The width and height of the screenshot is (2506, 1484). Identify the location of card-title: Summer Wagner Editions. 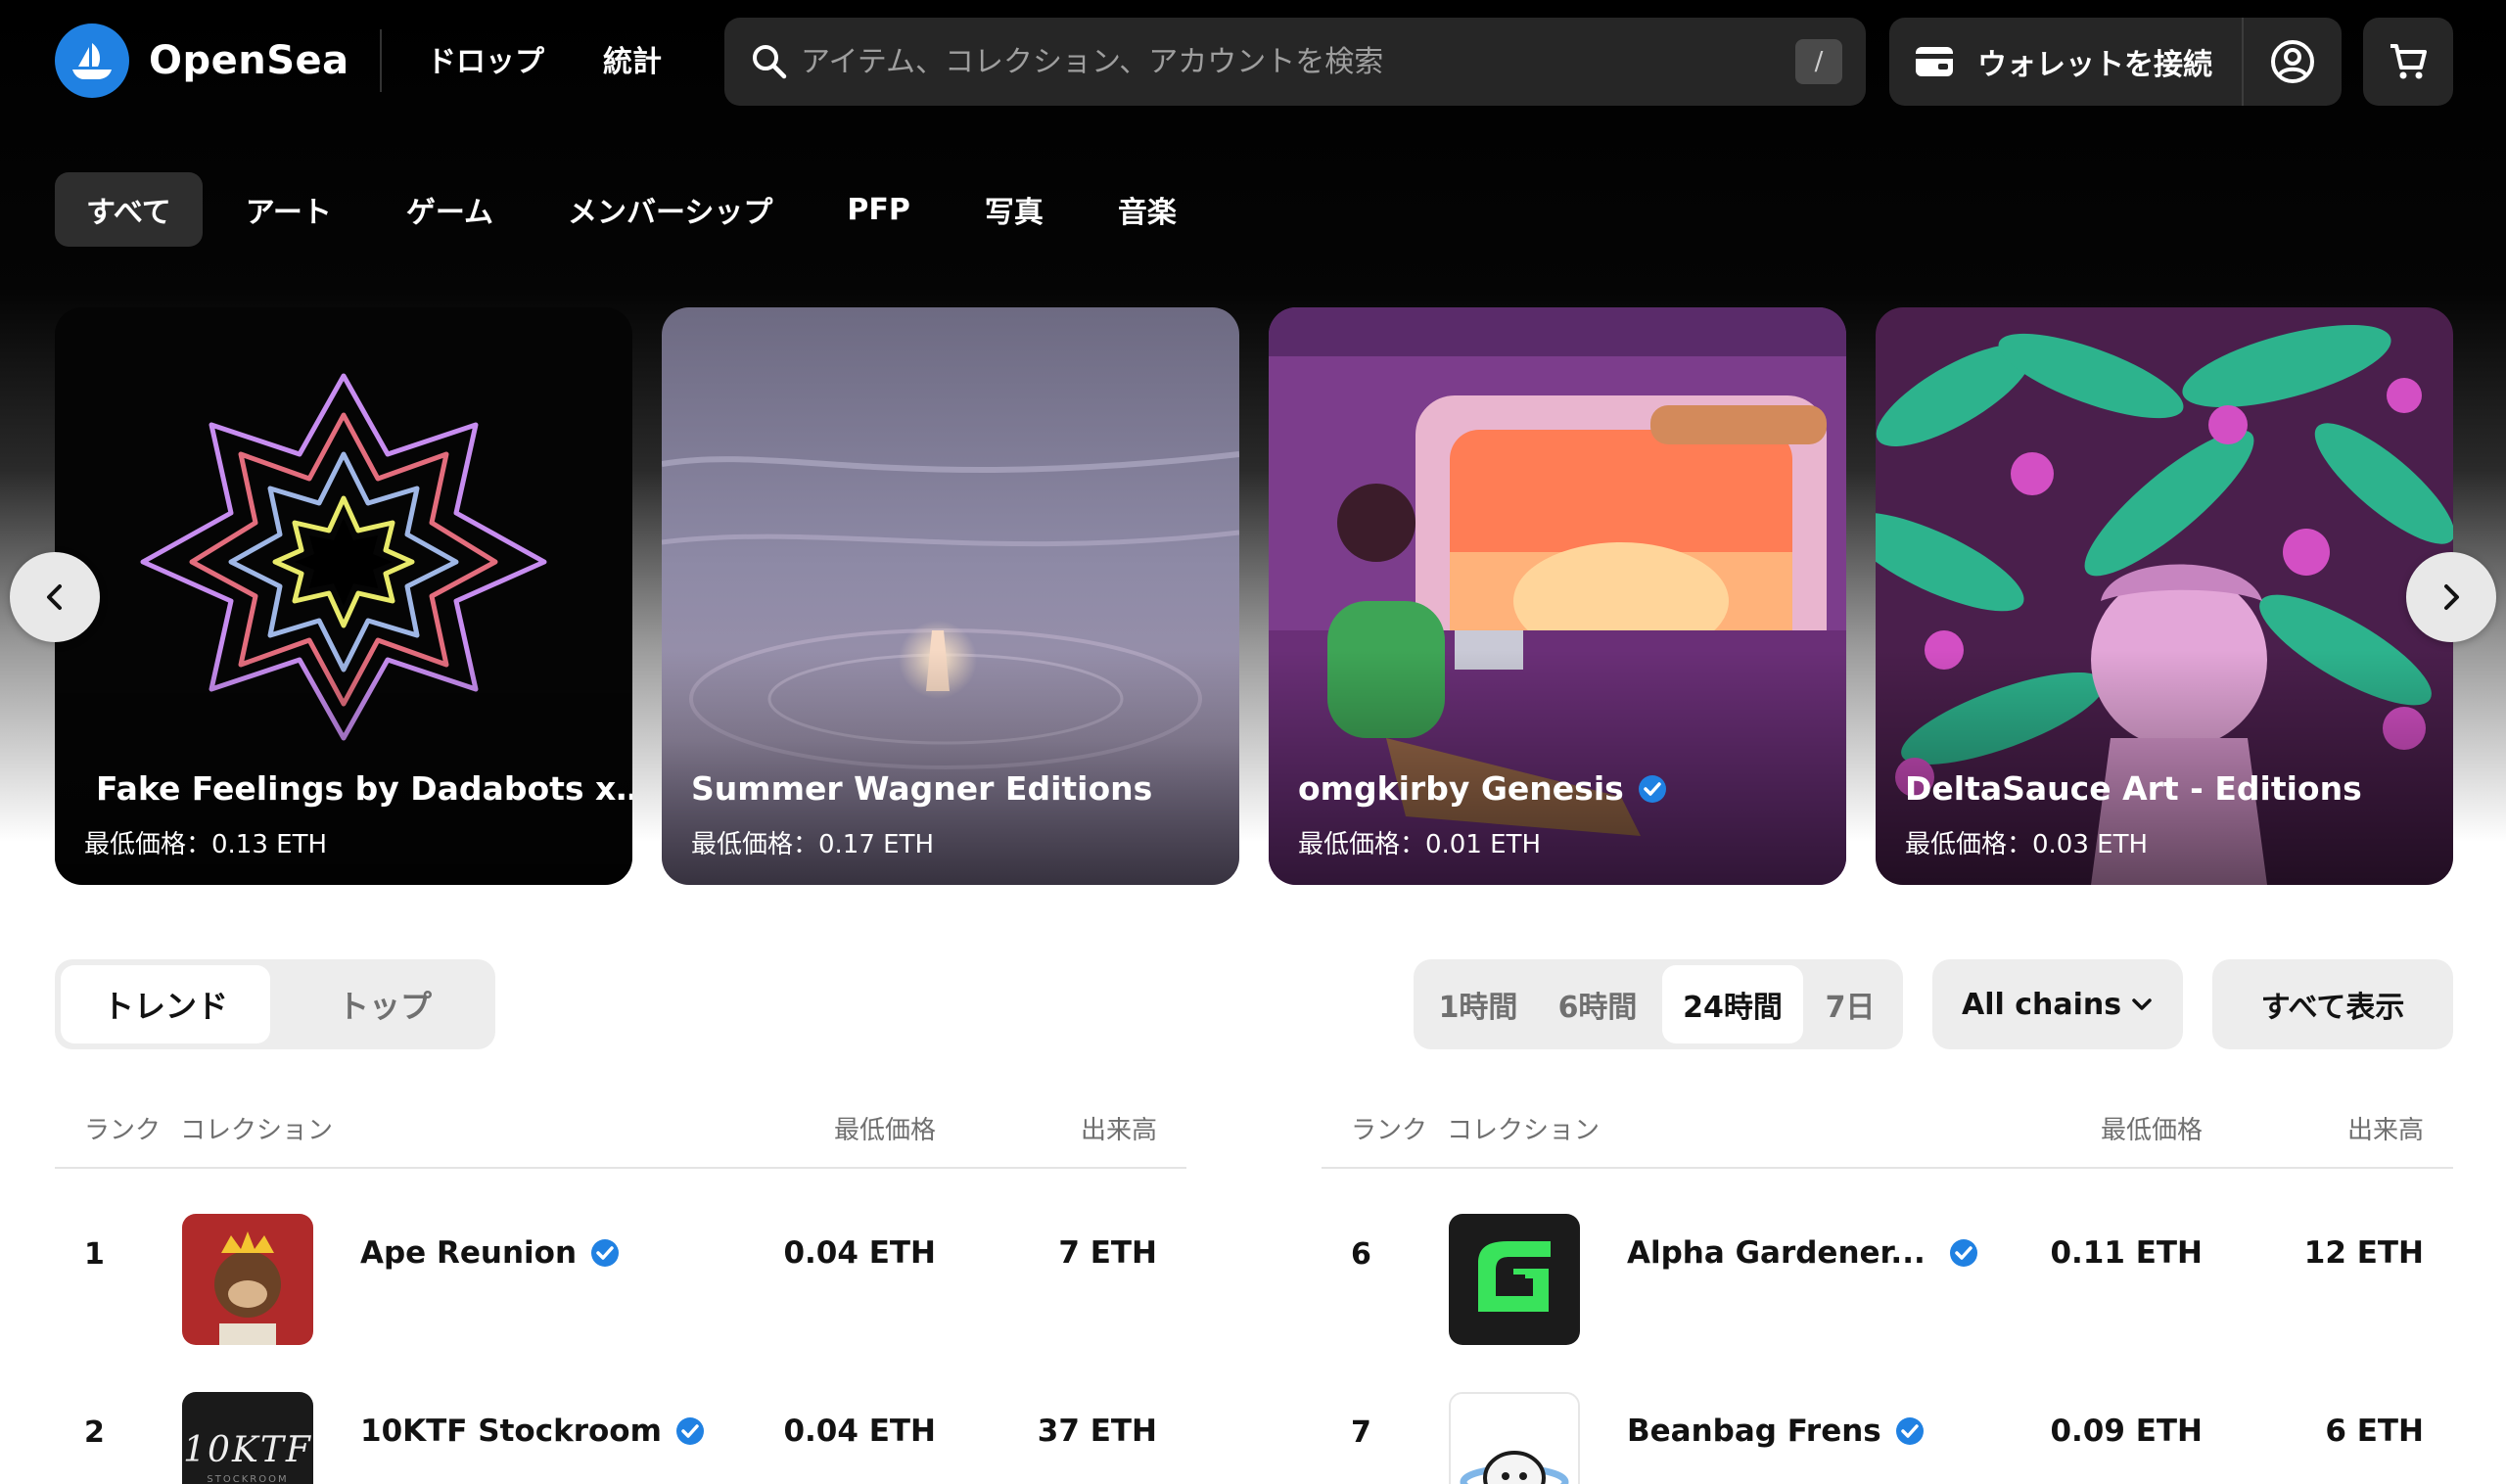
(921, 788).